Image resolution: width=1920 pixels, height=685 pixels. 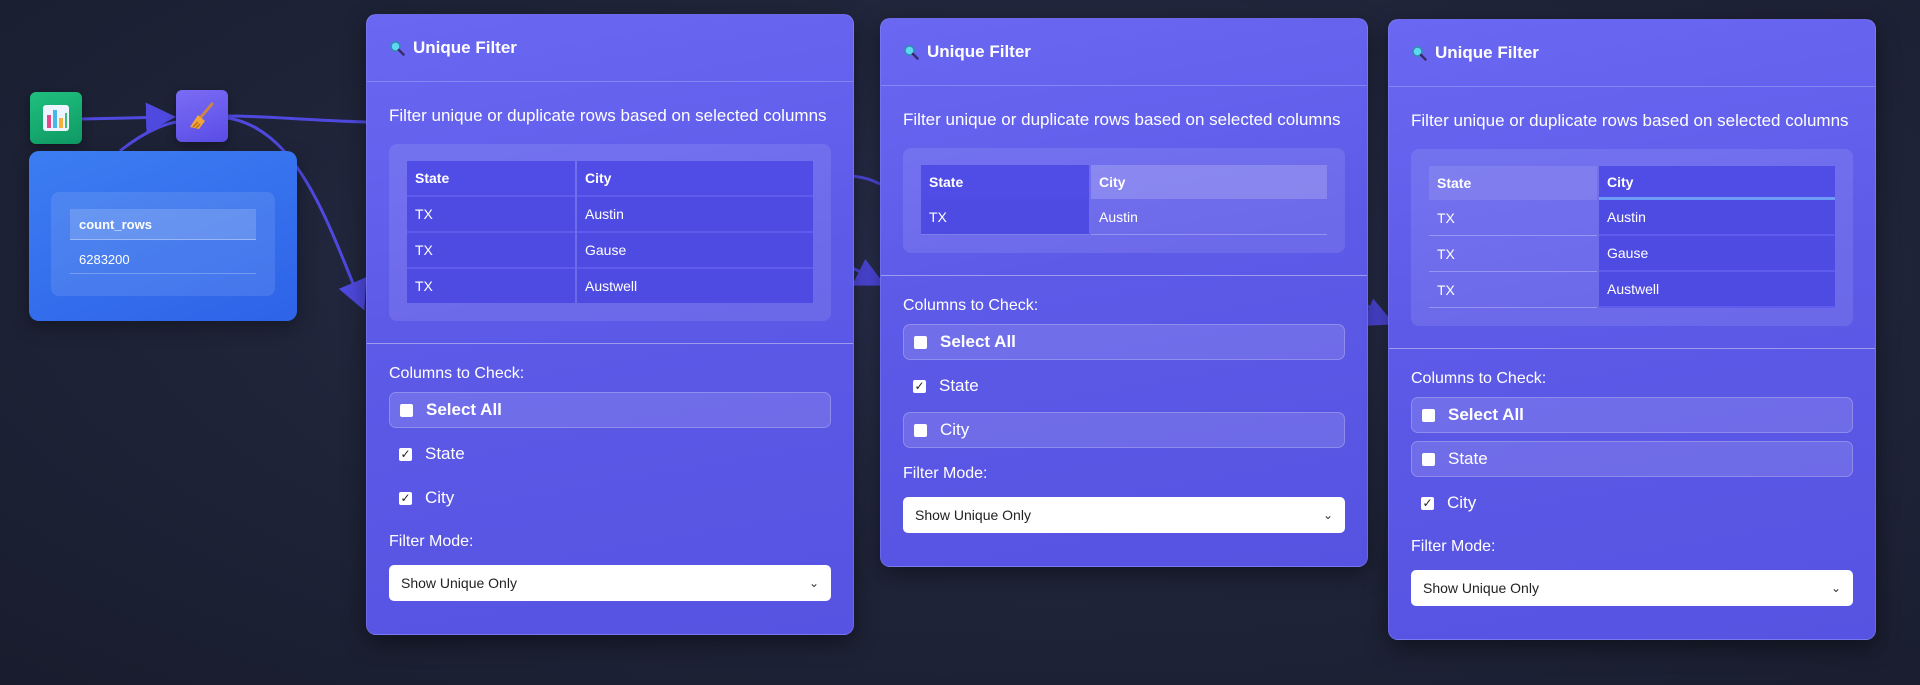 I want to click on count-rows-node: count_rows 6283200, so click(x=163, y=236).